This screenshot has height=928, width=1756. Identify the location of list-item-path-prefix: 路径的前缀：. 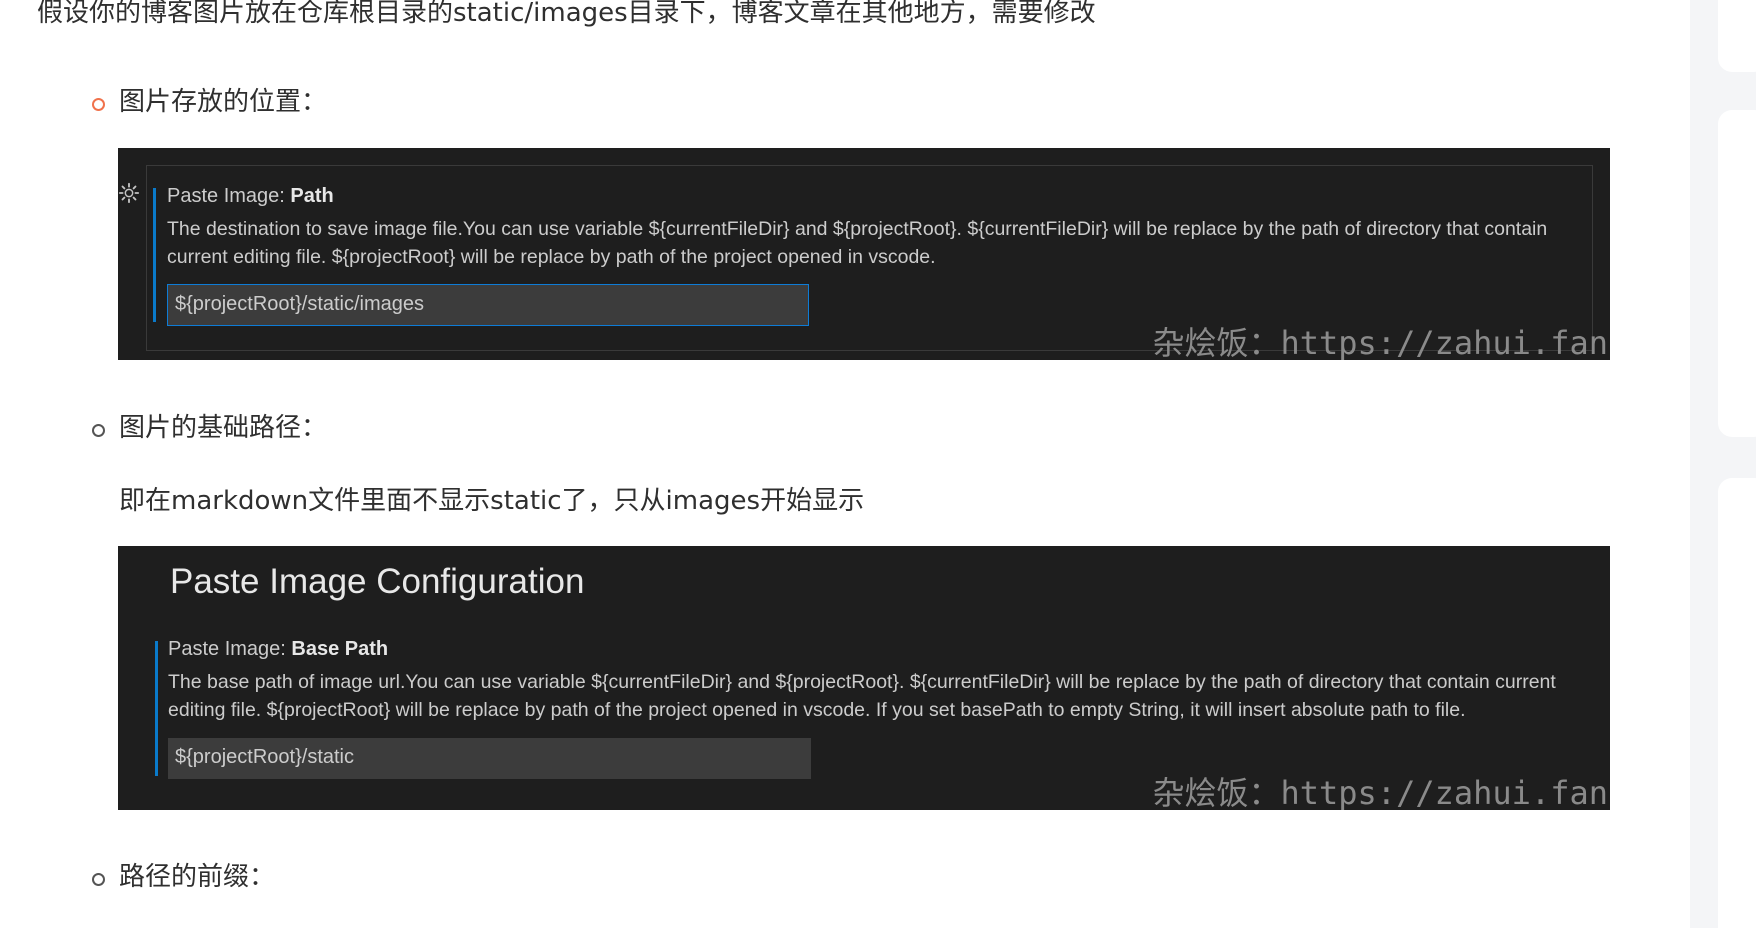
(197, 877).